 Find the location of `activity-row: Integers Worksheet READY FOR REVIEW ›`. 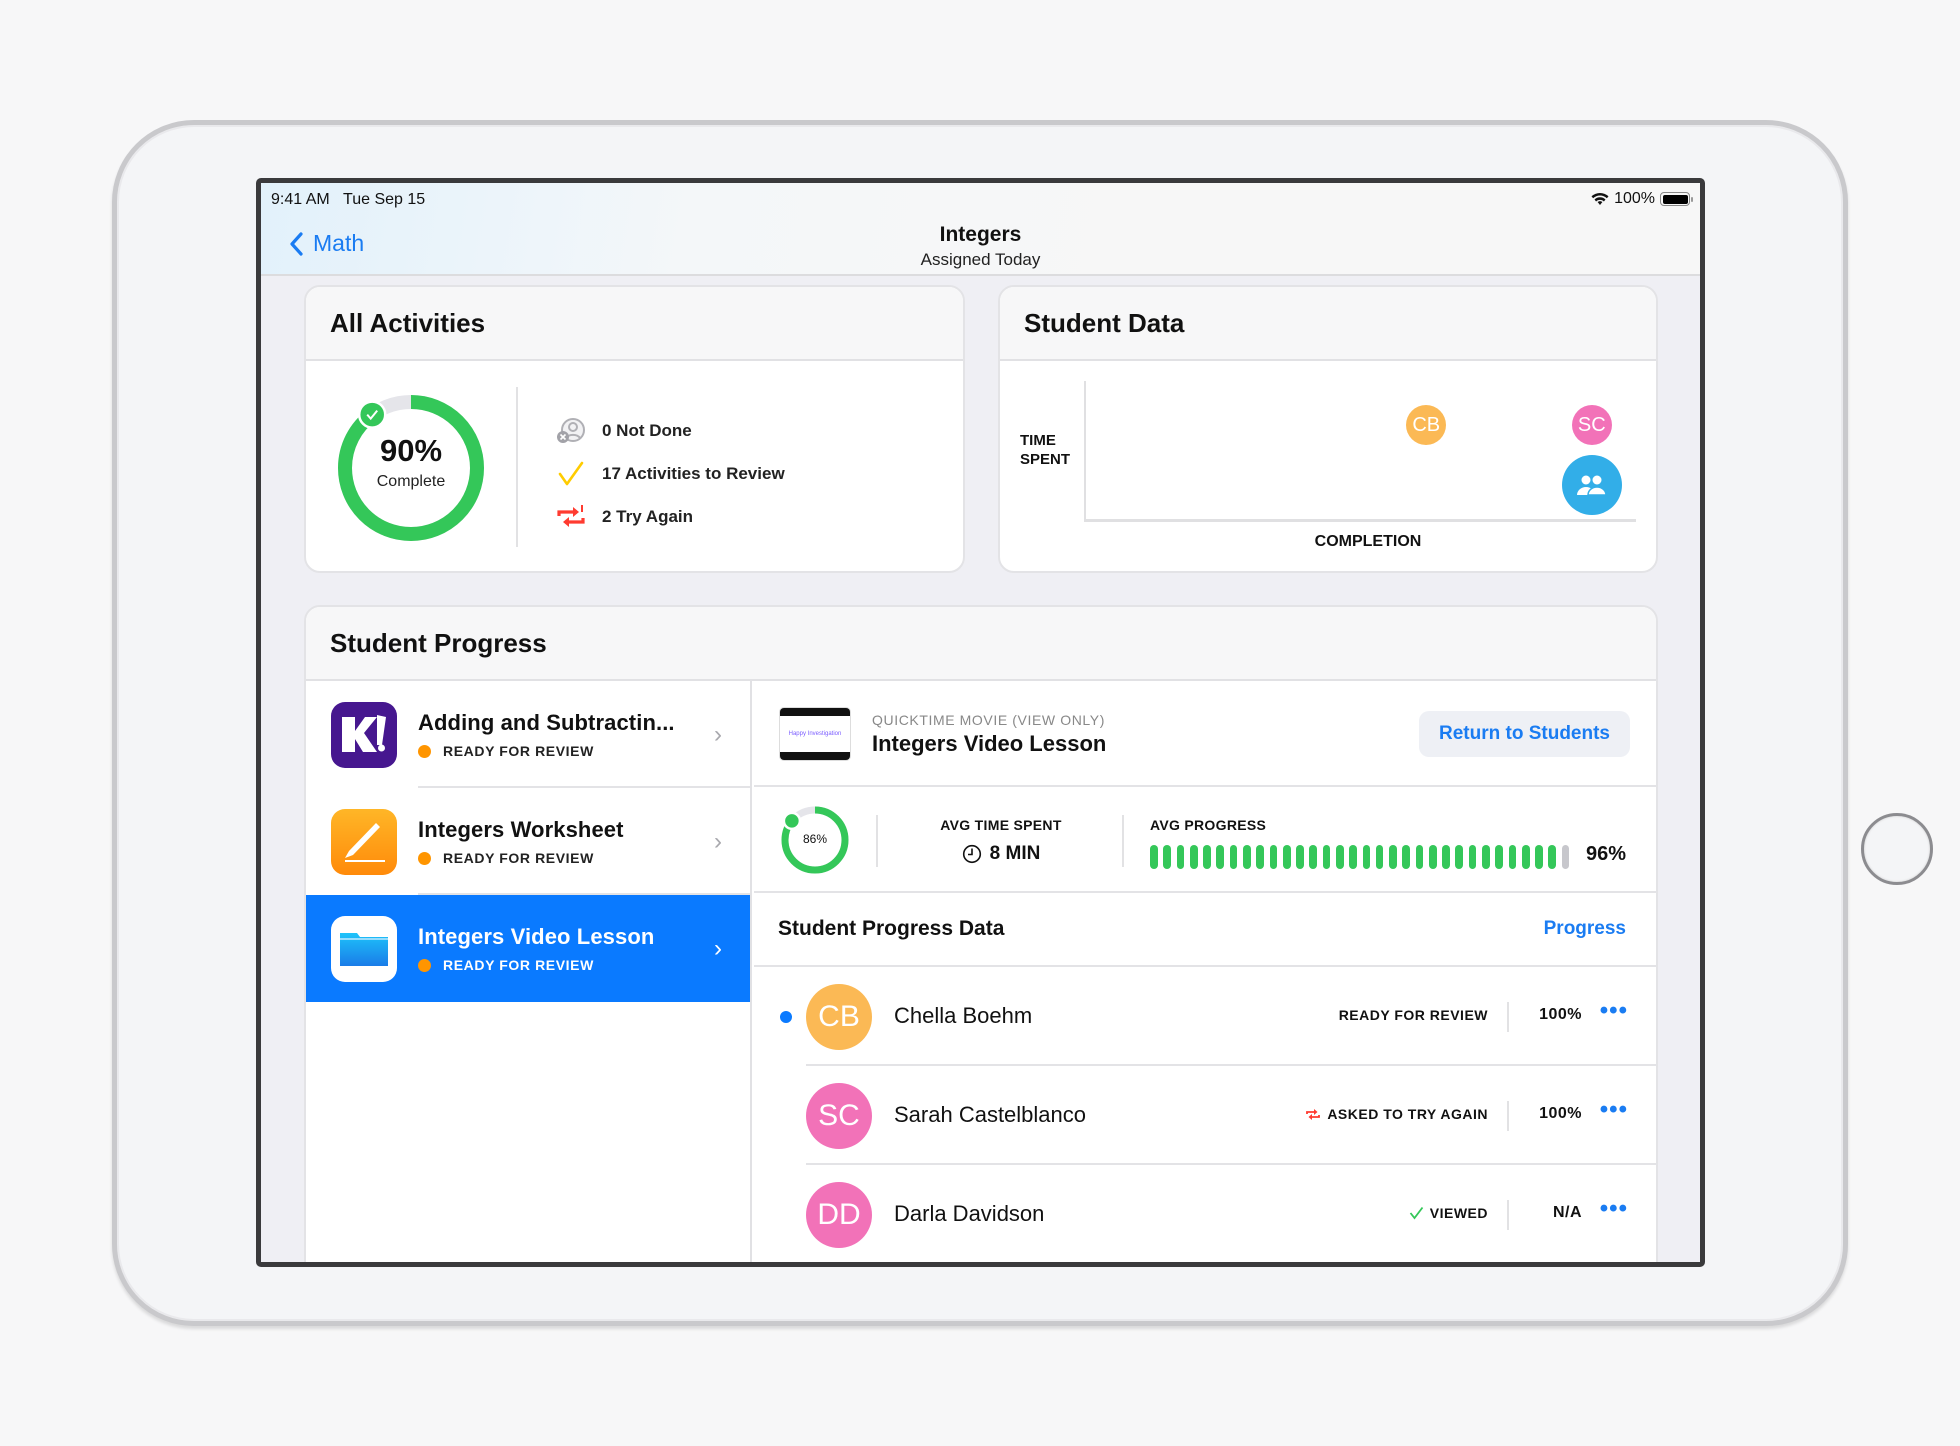

activity-row: Integers Worksheet READY FOR REVIEW › is located at coordinates (528, 841).